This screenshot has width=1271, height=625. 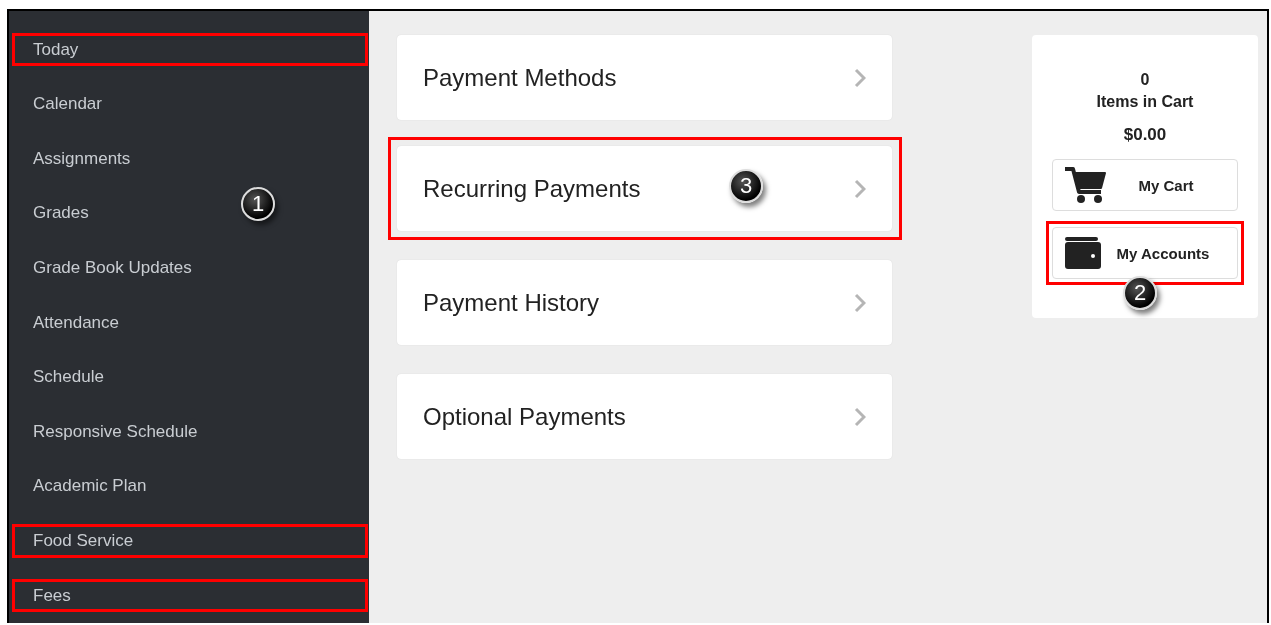 I want to click on sidebar-item: Calendar, so click(x=61, y=104).